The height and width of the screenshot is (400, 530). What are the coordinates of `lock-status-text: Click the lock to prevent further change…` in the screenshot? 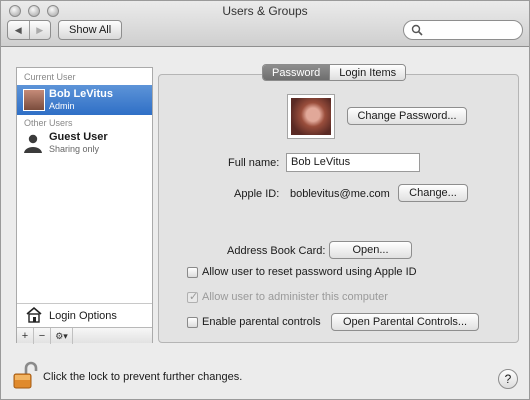 It's located at (143, 377).